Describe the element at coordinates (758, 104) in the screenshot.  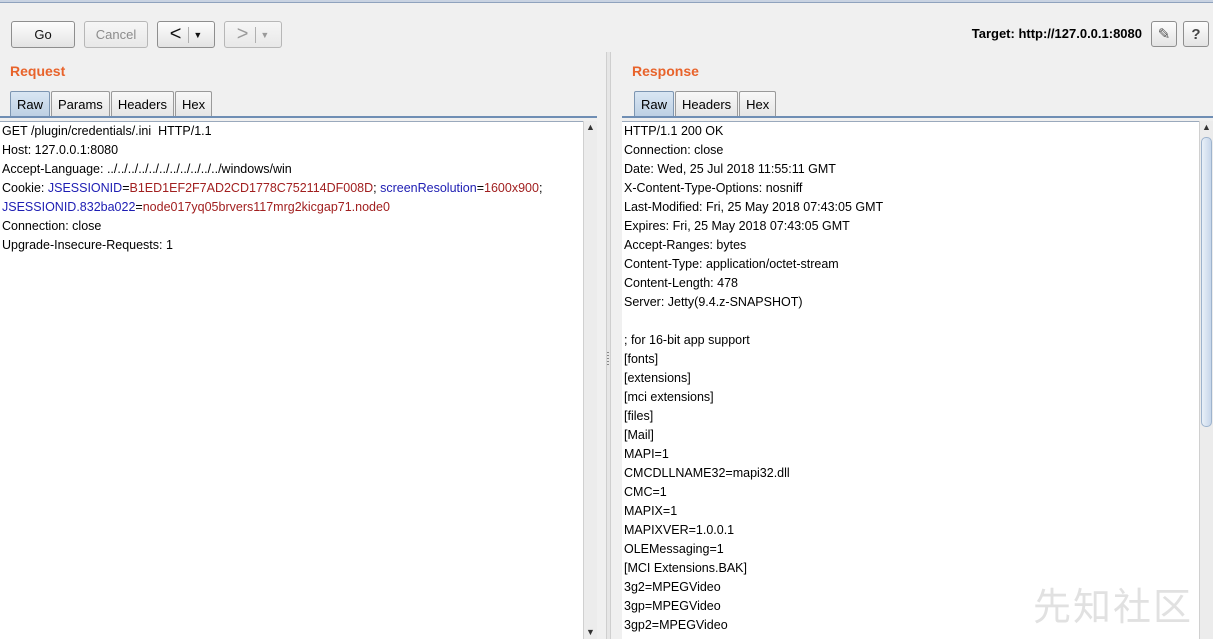
I see `response-tab-hex: Hex` at that location.